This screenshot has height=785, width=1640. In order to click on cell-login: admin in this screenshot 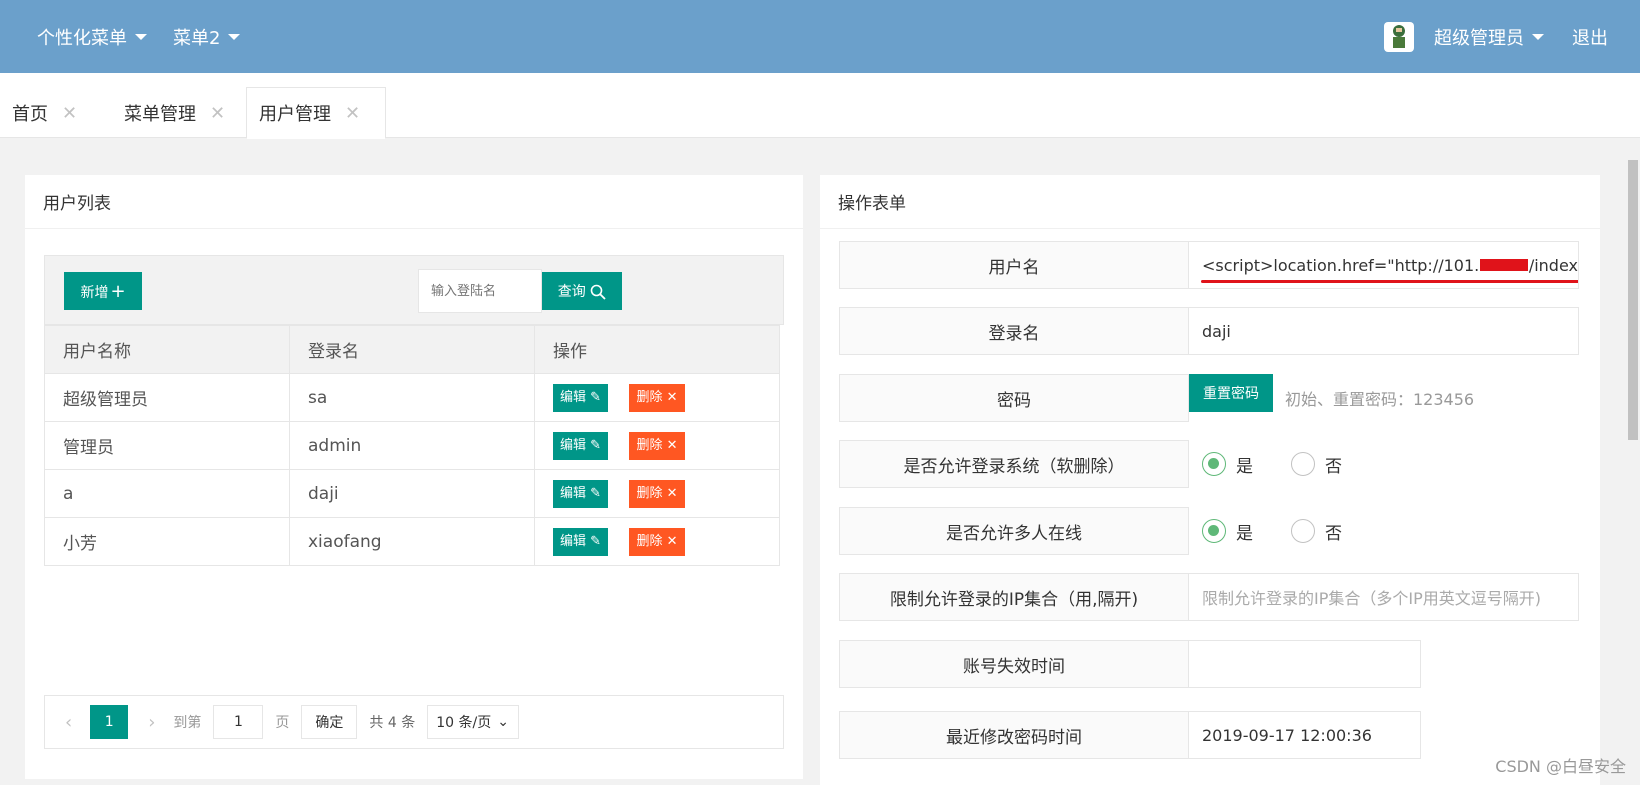, I will do `click(412, 445)`.